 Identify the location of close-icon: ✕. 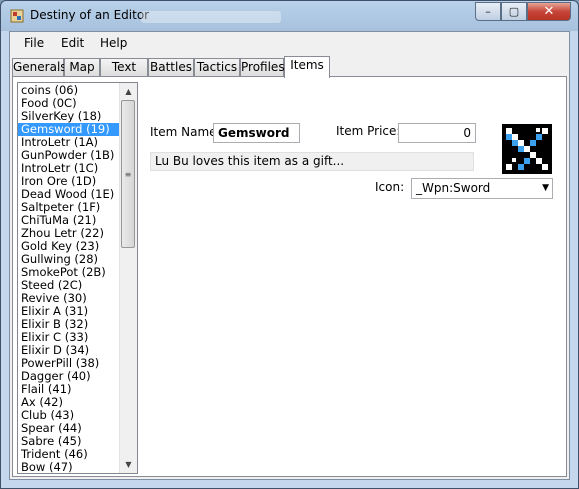
(549, 11).